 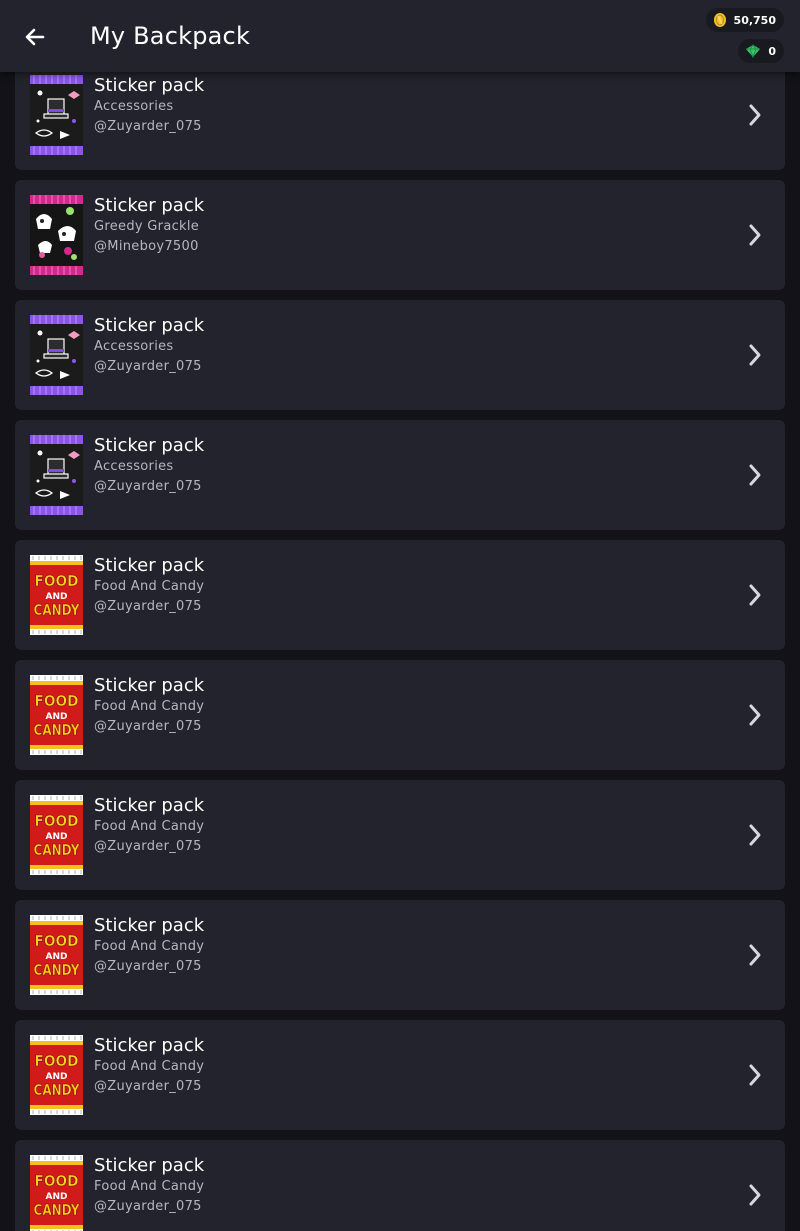 I want to click on coin-balance: 50,750, so click(x=744, y=20).